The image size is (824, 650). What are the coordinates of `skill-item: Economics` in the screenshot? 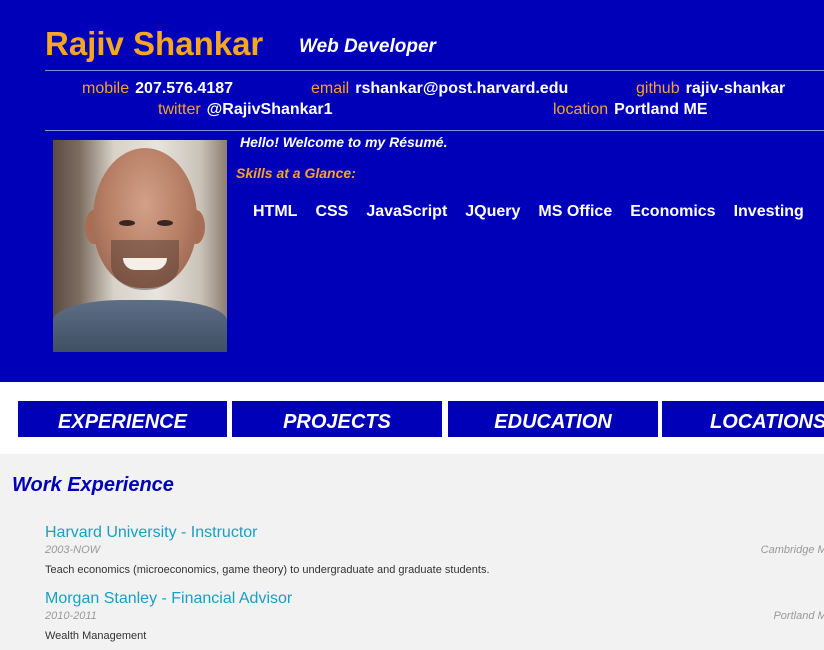 It's located at (673, 211).